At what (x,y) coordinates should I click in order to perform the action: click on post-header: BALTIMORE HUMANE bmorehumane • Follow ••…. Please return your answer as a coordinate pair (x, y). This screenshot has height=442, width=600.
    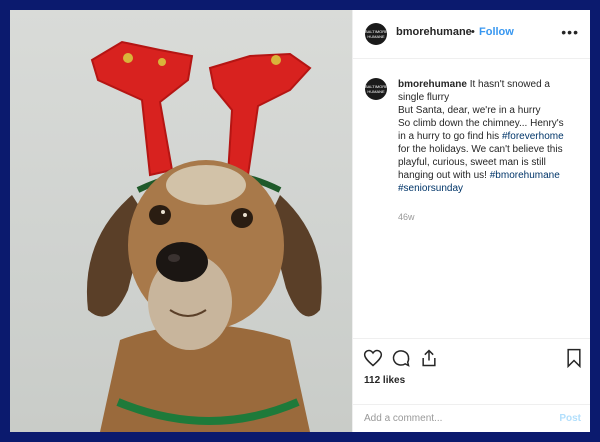
    Looking at the image, I should click on (471, 34).